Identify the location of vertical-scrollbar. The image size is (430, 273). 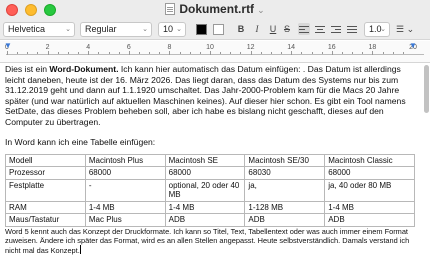
(426, 89).